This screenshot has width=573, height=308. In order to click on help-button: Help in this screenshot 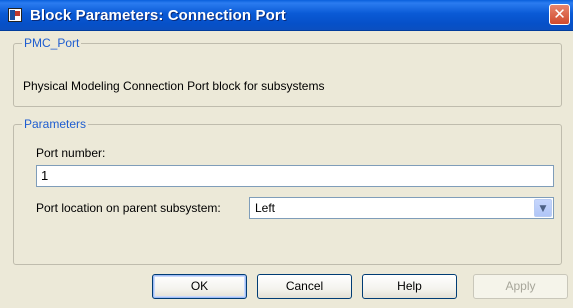, I will do `click(409, 286)`.